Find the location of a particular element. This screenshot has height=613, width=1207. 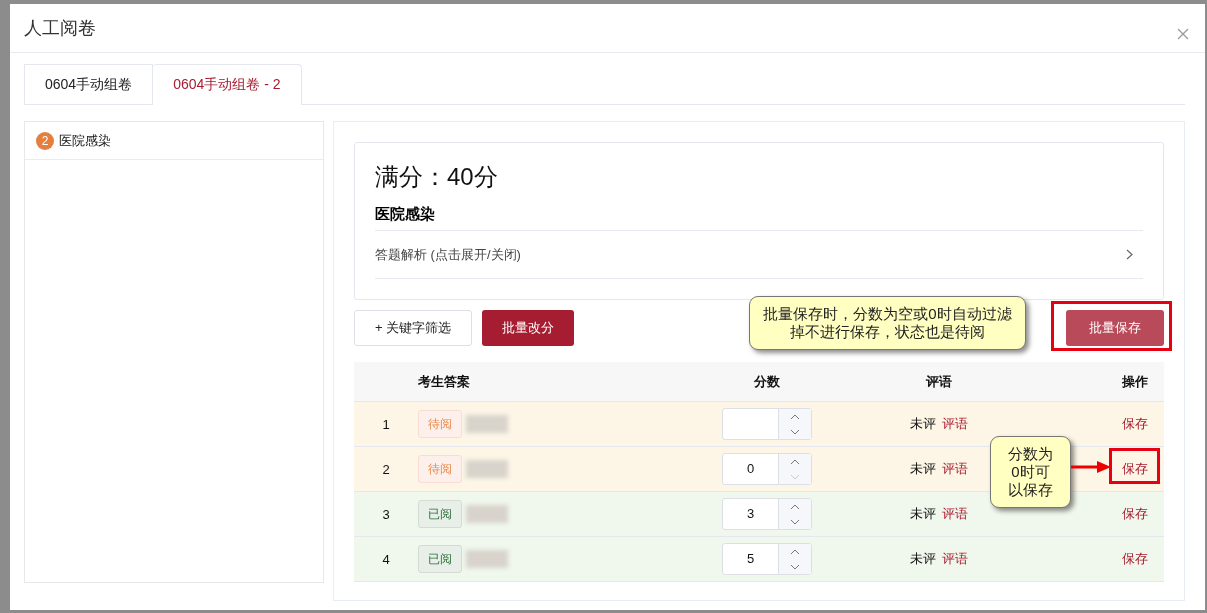

row-number: 2 is located at coordinates (386, 469).